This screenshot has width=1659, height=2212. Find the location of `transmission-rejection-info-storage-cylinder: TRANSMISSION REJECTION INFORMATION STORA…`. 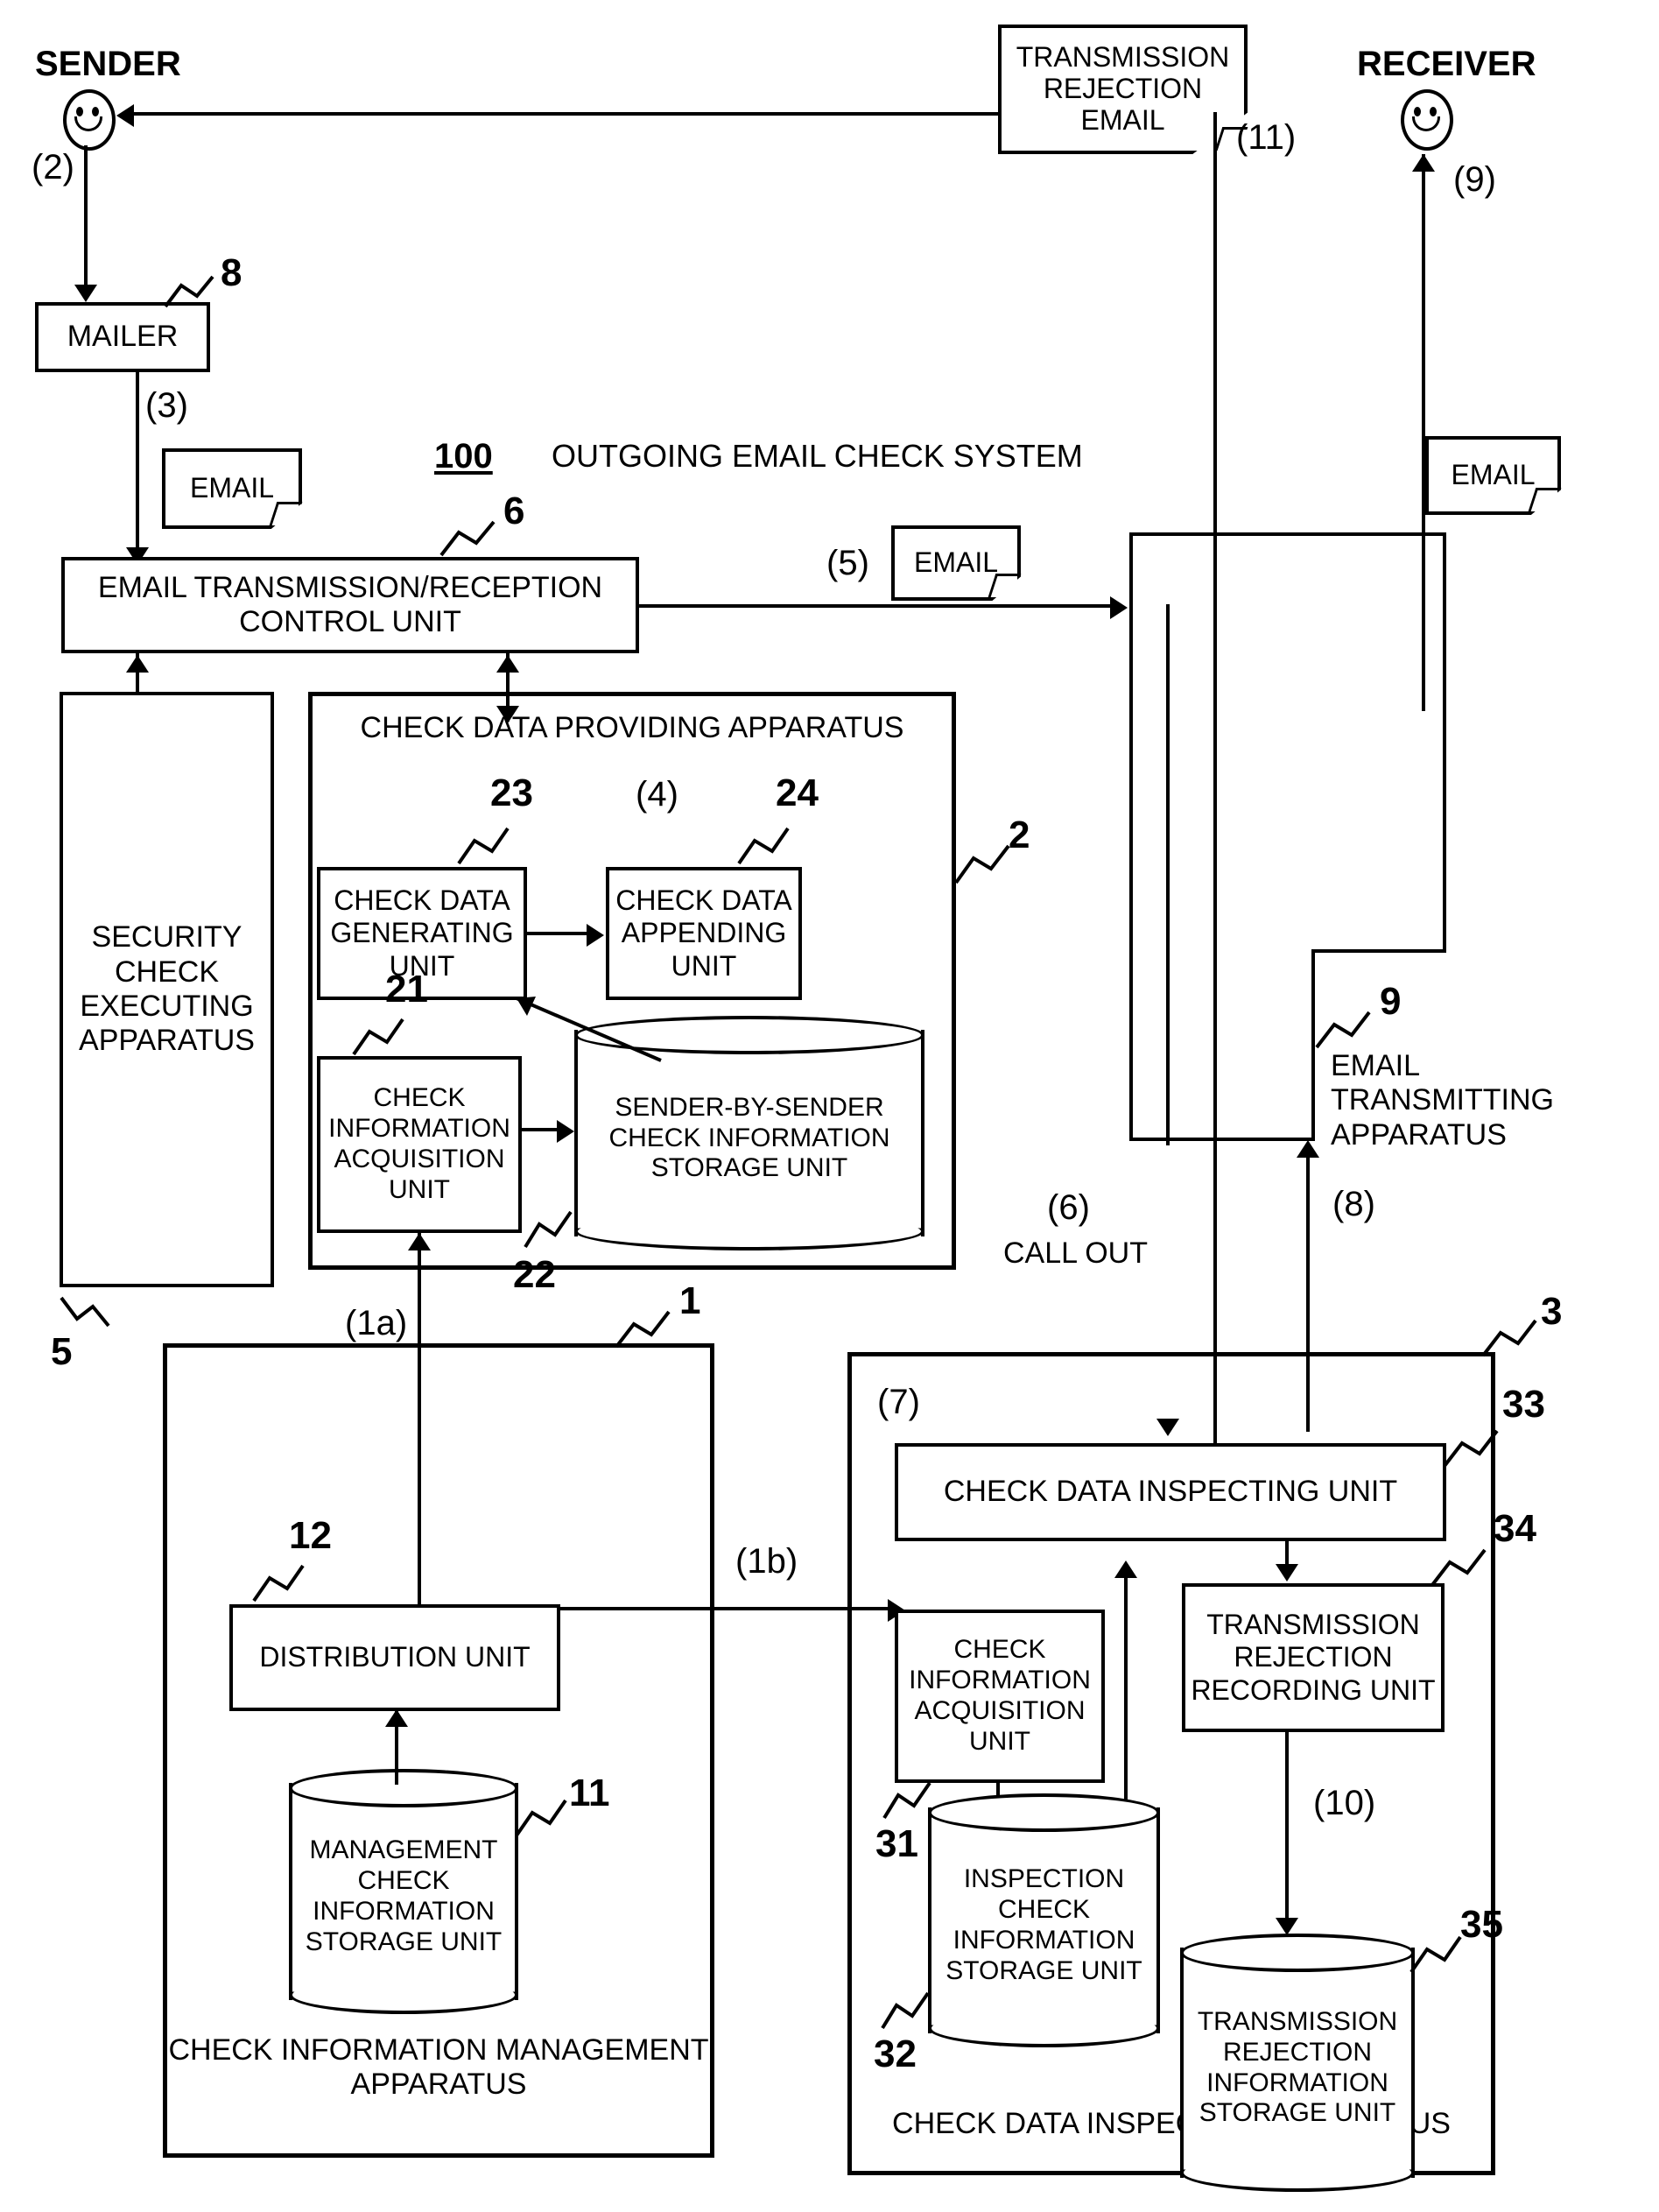

transmission-rejection-info-storage-cylinder: TRANSMISSION REJECTION INFORMATION STORA… is located at coordinates (1298, 2063).